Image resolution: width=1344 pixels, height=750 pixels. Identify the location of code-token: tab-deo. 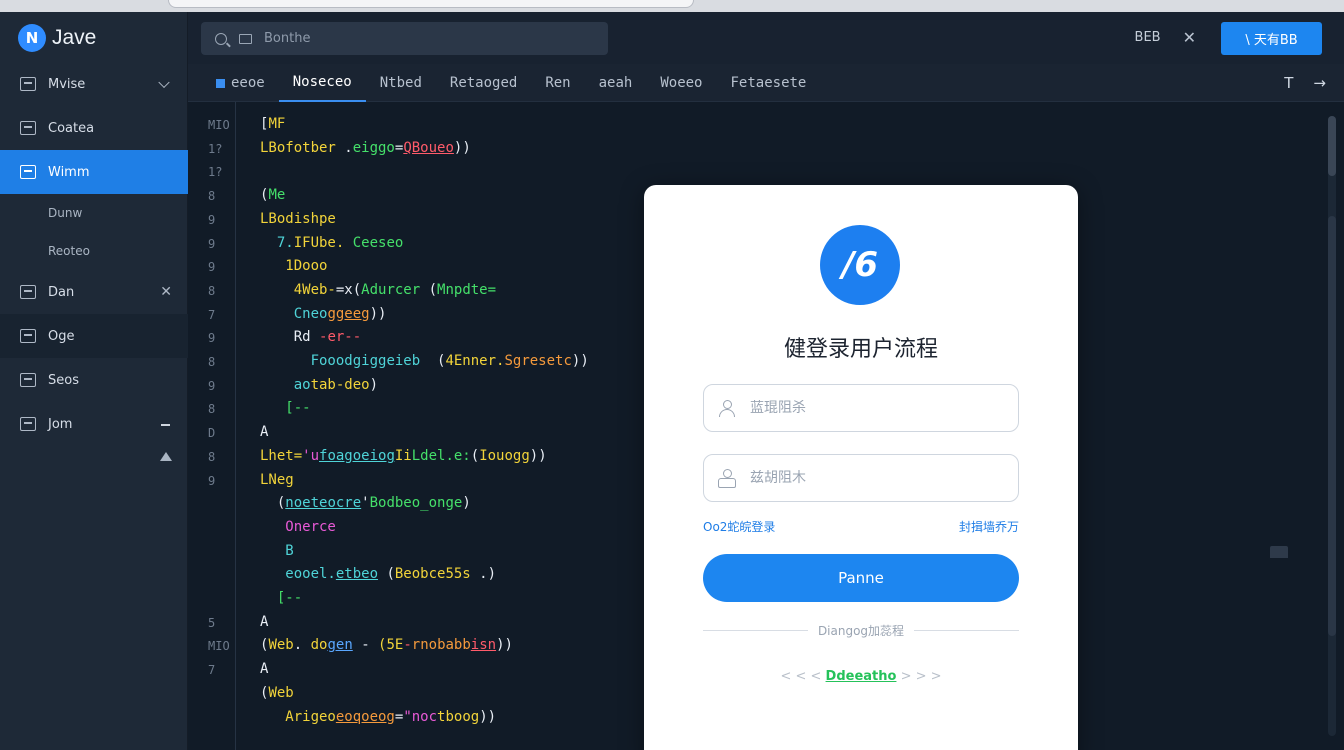
(340, 384).